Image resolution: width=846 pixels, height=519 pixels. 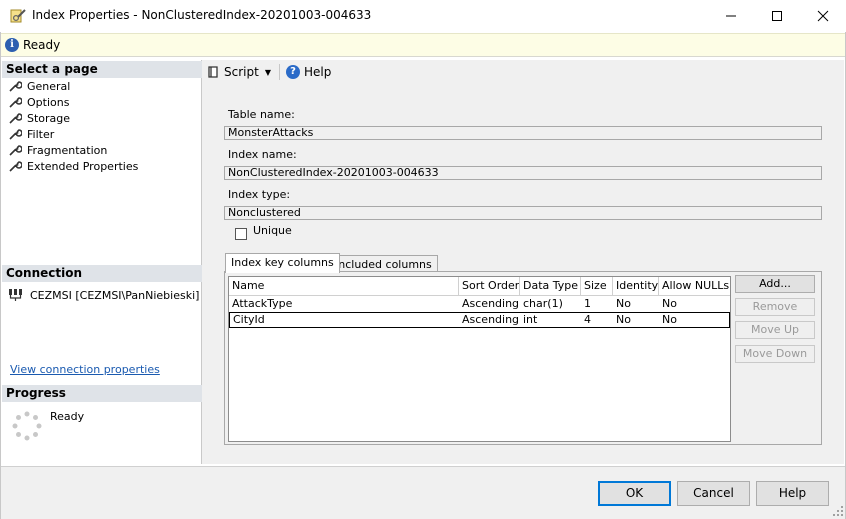 I want to click on progress-text: Ready, so click(x=67, y=416).